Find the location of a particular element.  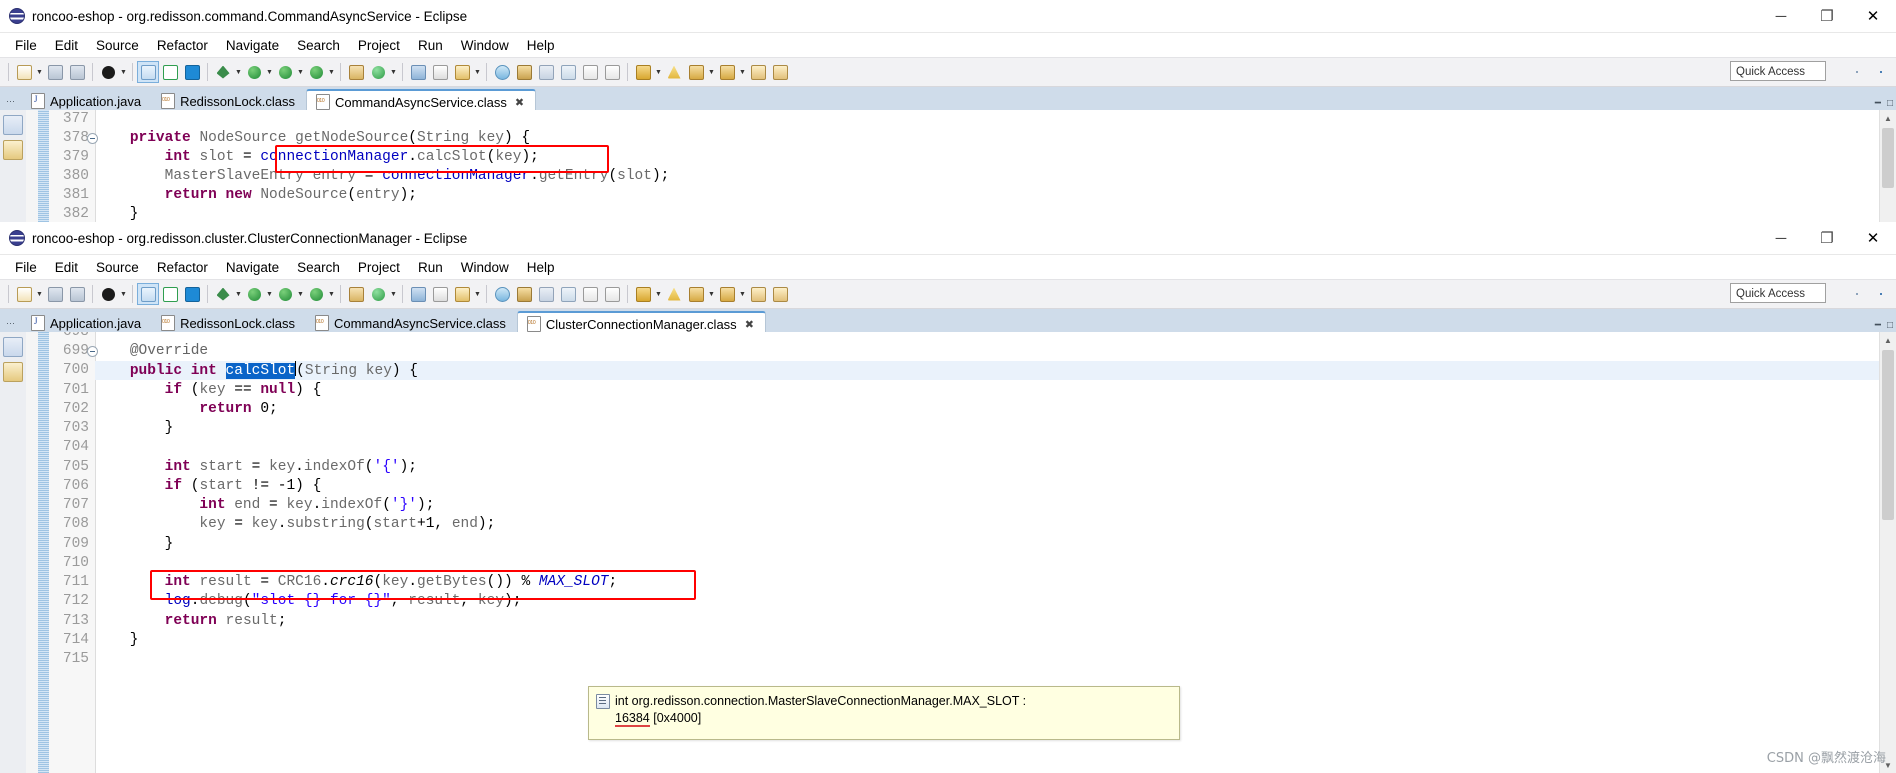

console-icon is located at coordinates (590, 294).